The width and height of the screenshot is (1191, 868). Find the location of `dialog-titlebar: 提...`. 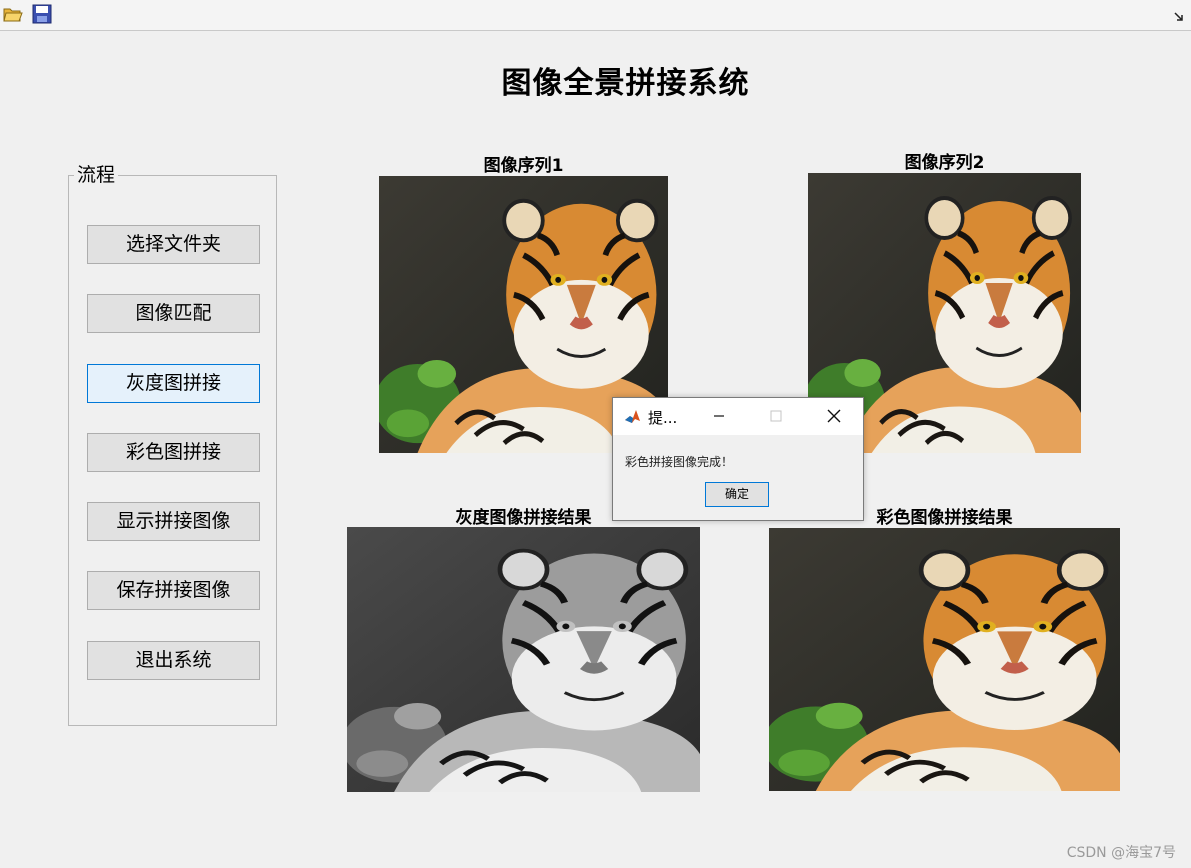

dialog-titlebar: 提... is located at coordinates (738, 416).